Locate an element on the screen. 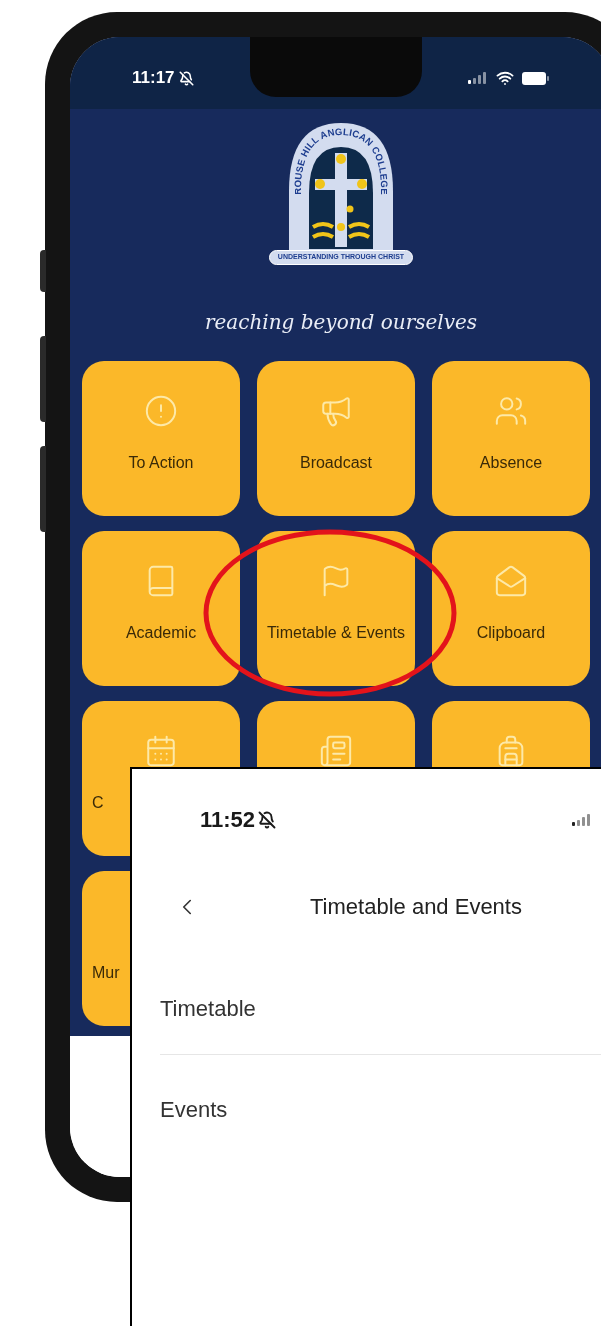 The width and height of the screenshot is (601, 1326). tile-label: C is located at coordinates (97, 802).